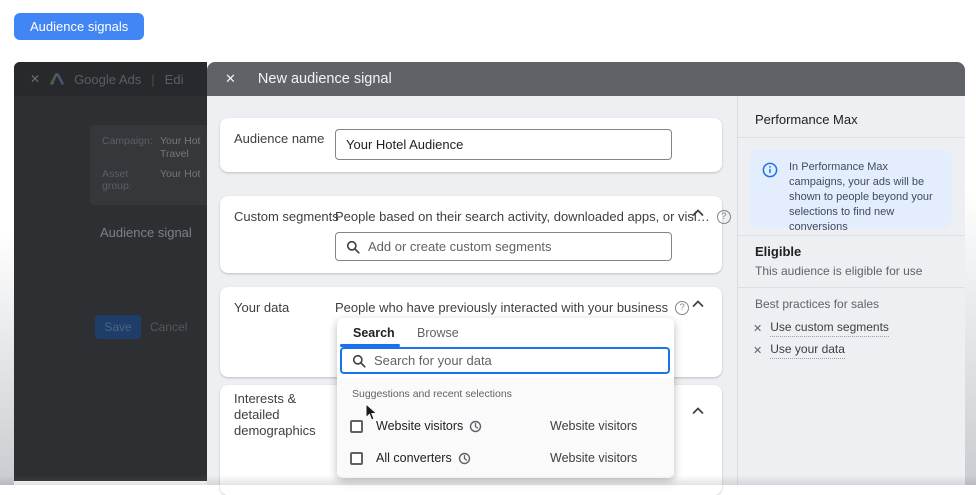 The width and height of the screenshot is (976, 495). Describe the element at coordinates (414, 458) in the screenshot. I see `suggestion-name: All converters` at that location.